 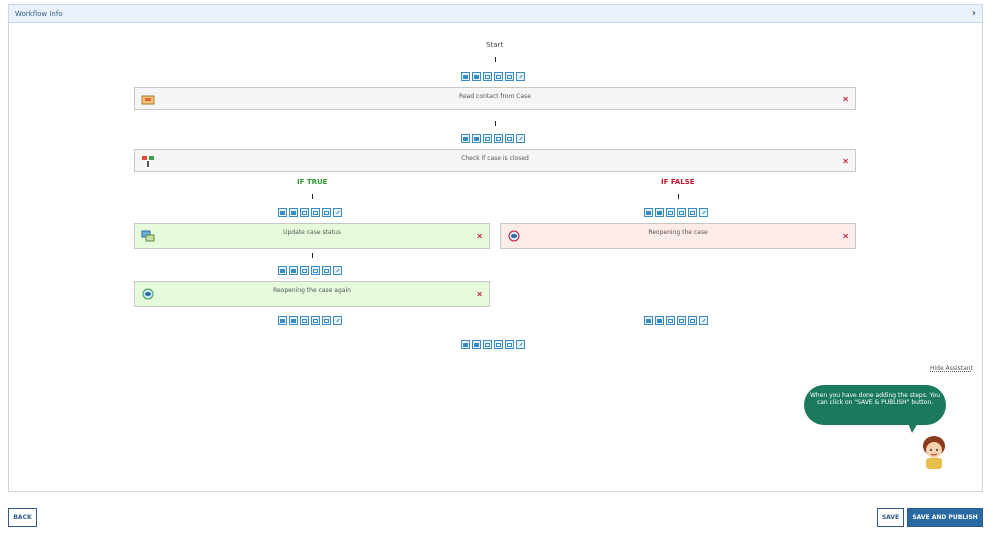 I want to click on back-button: BACK, so click(x=22, y=517).